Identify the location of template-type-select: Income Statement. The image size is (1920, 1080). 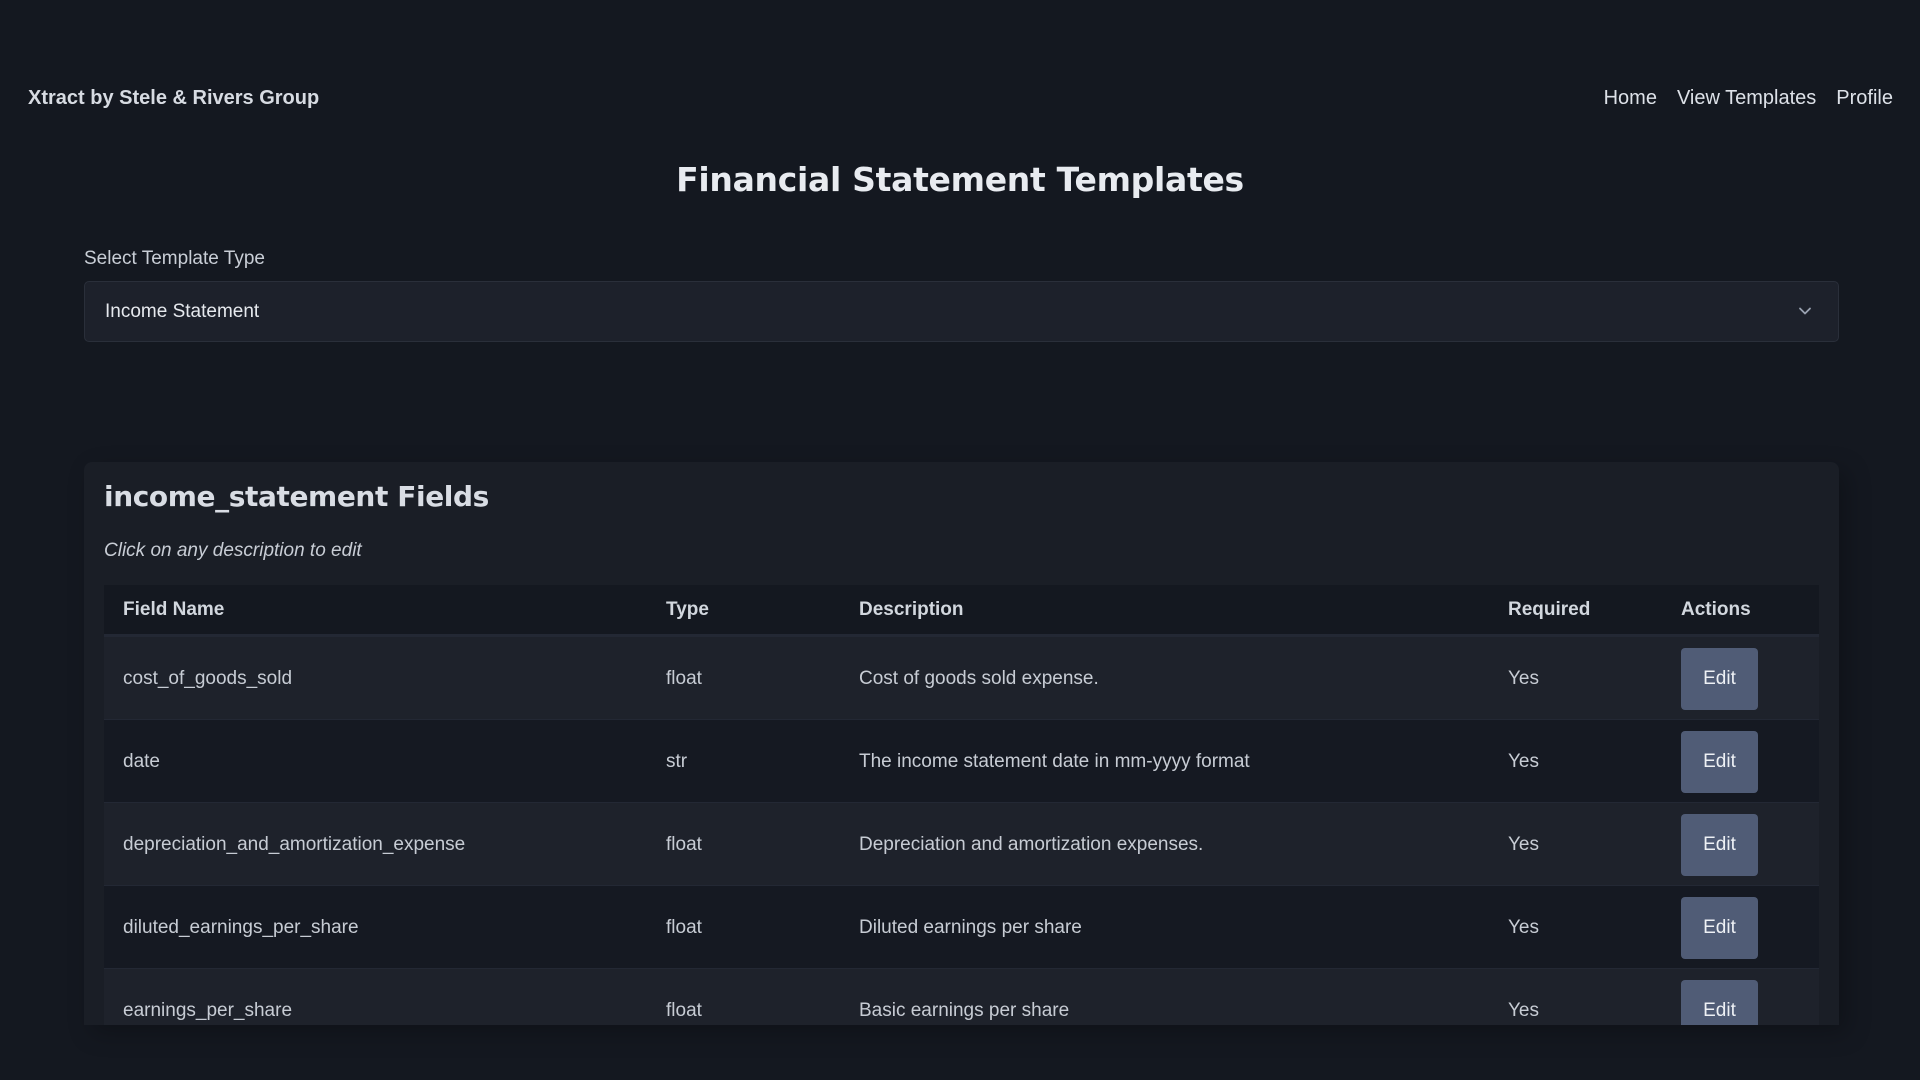
(961, 311).